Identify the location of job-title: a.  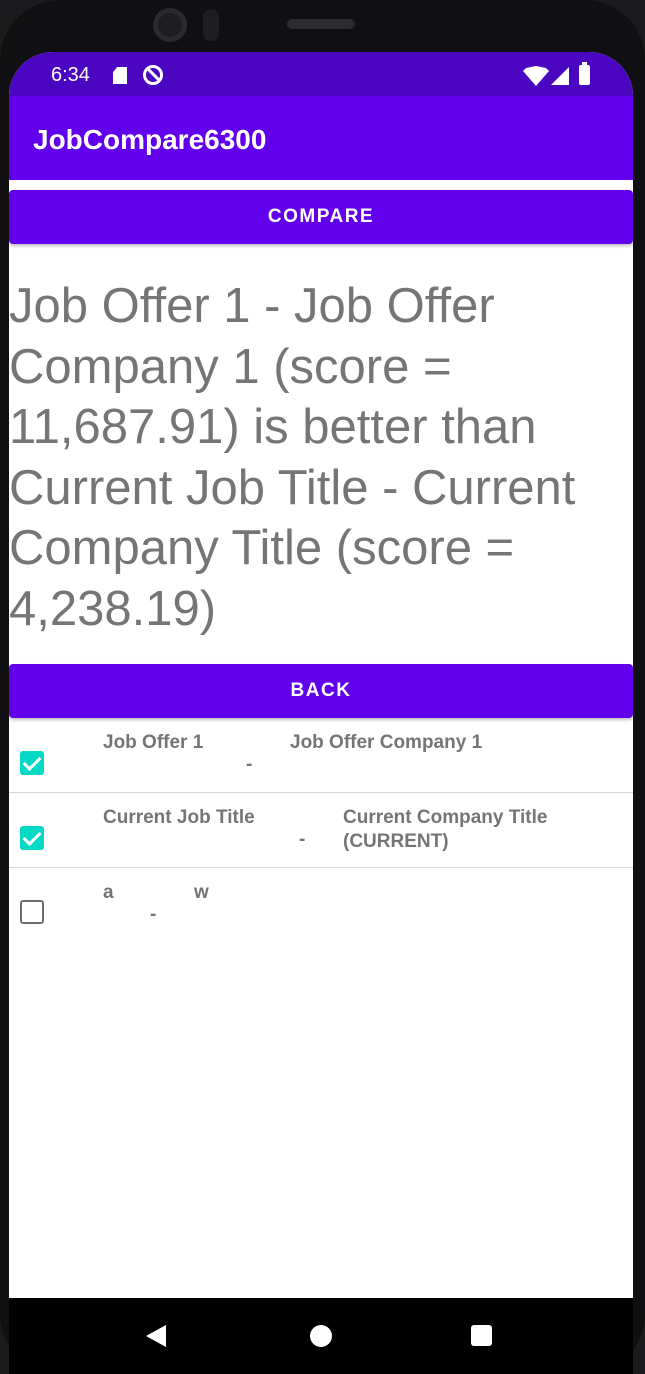
(108, 892).